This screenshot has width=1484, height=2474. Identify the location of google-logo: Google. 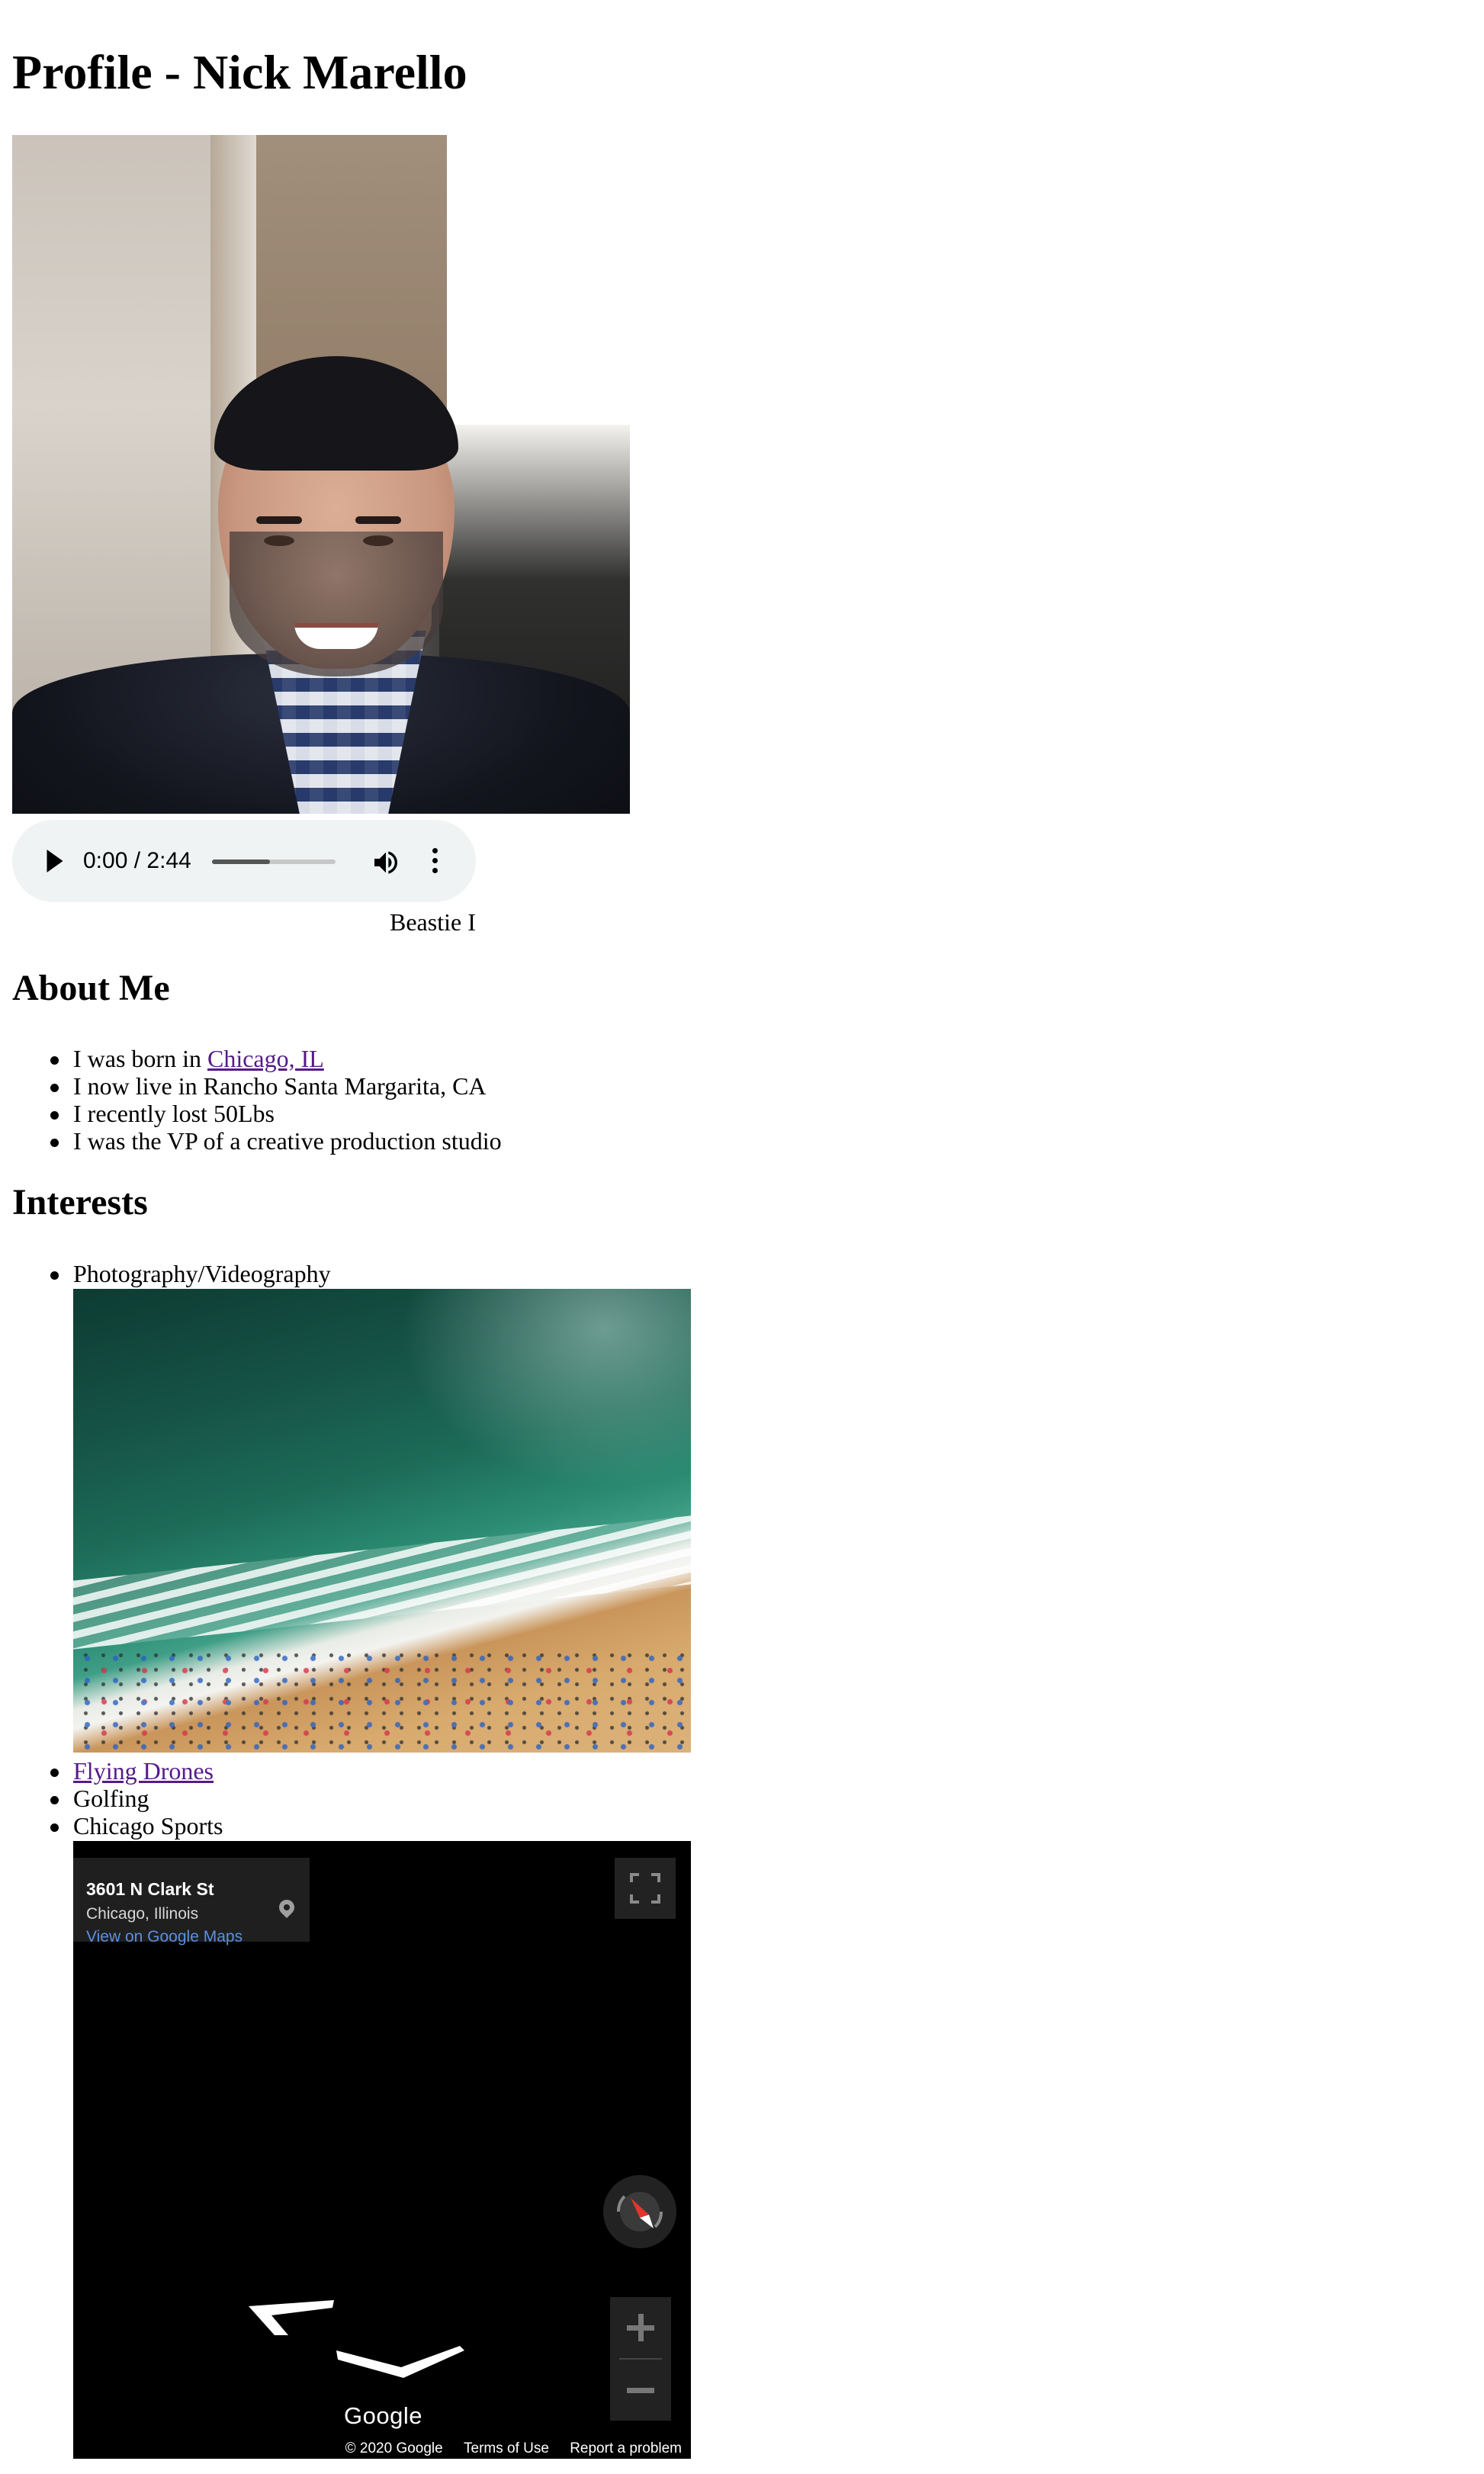
(383, 2415).